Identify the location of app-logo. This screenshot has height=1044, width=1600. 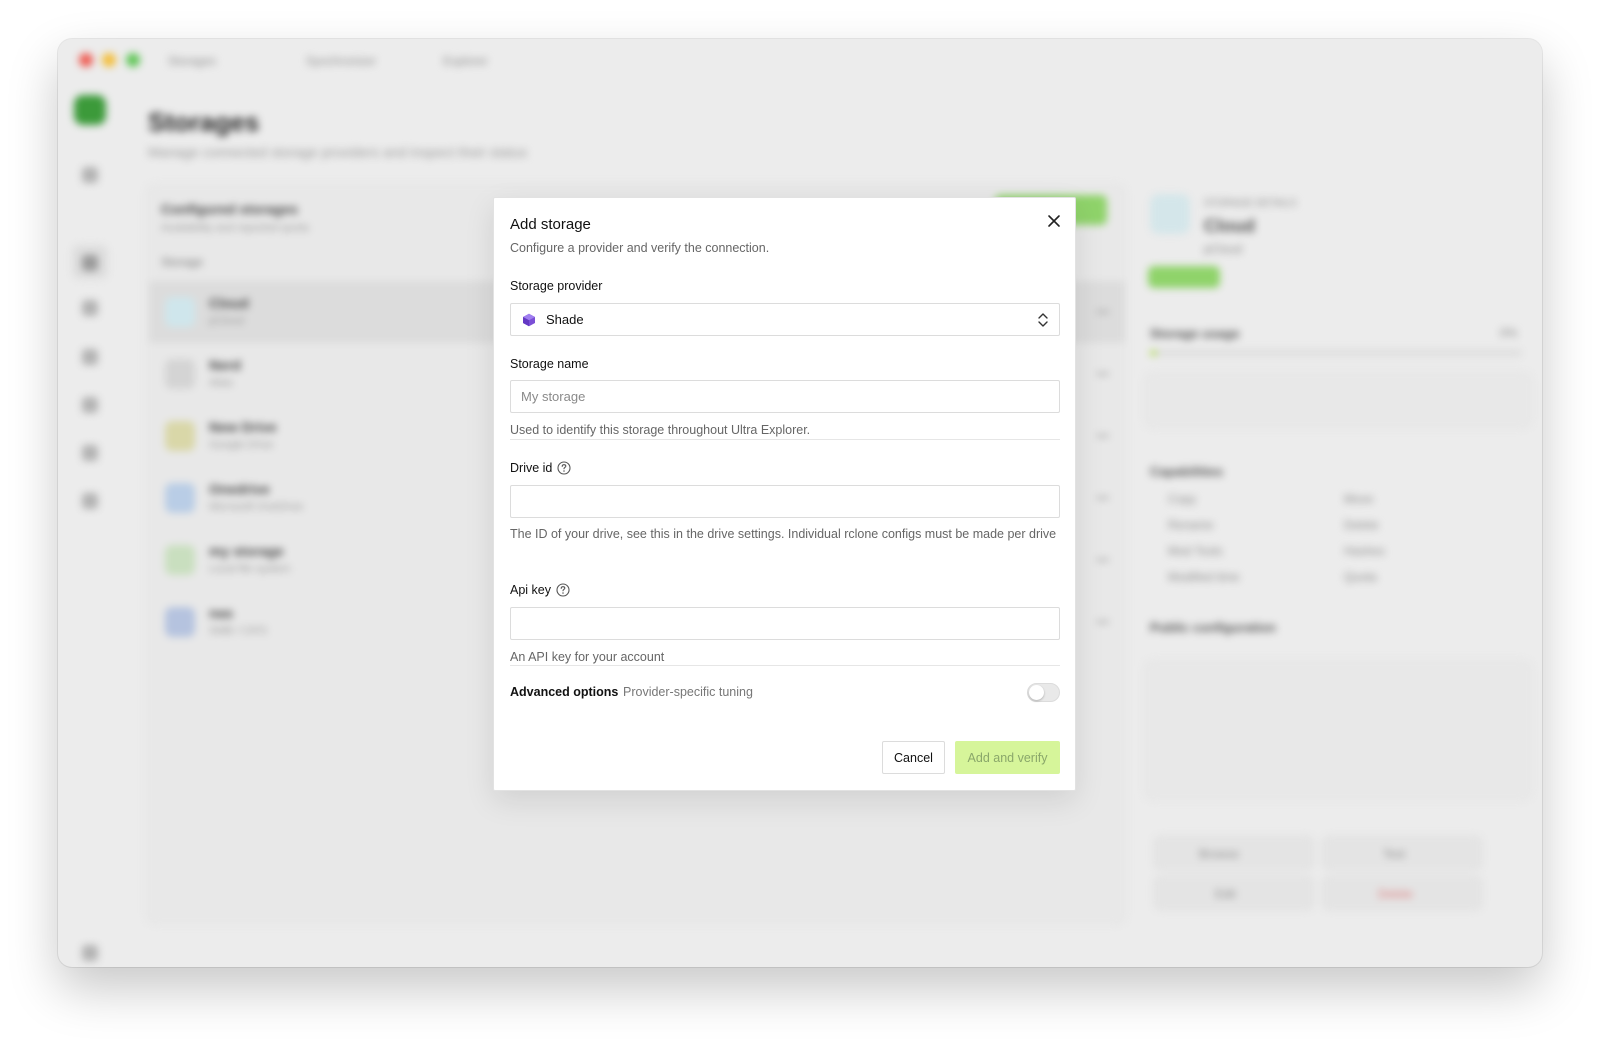
(90, 110).